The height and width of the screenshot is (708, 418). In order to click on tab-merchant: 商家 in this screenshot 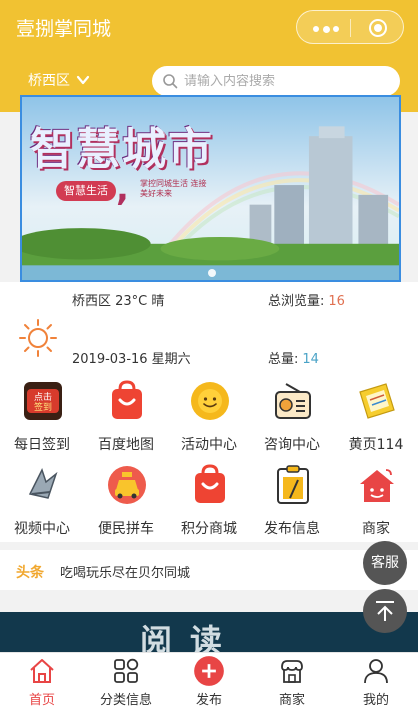, I will do `click(292, 680)`.